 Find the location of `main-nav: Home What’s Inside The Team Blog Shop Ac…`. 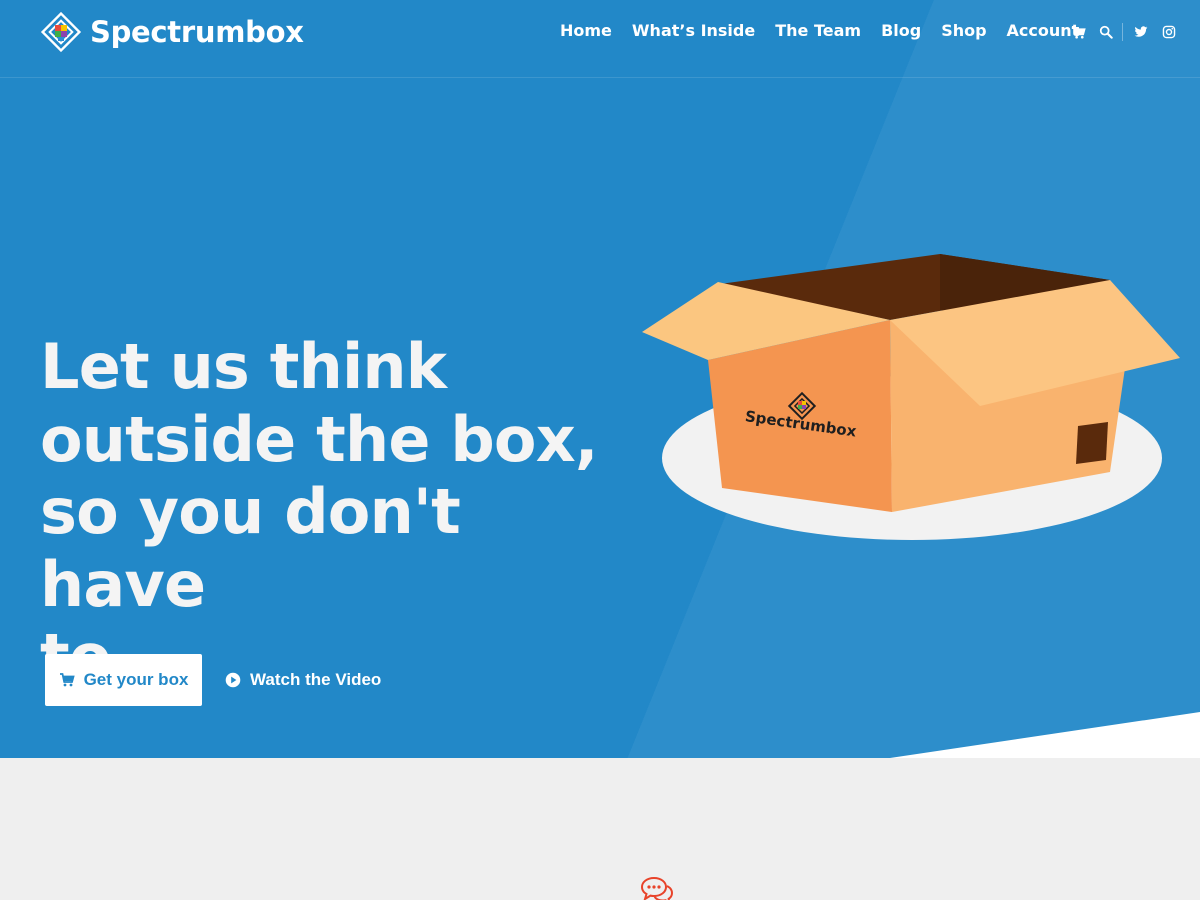

main-nav: Home What’s Inside The Team Blog Shop Ac… is located at coordinates (829, 30).